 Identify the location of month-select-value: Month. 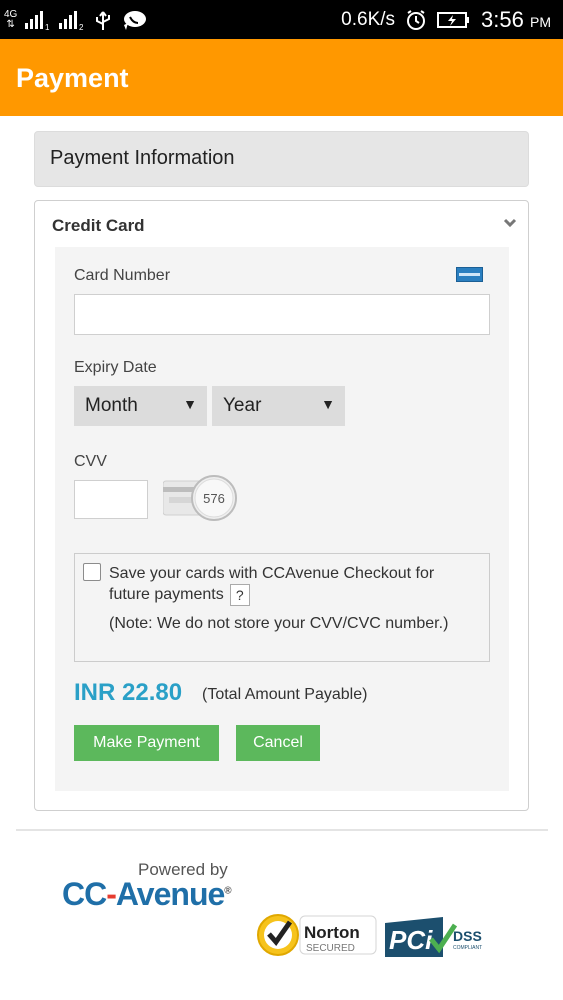
(111, 405).